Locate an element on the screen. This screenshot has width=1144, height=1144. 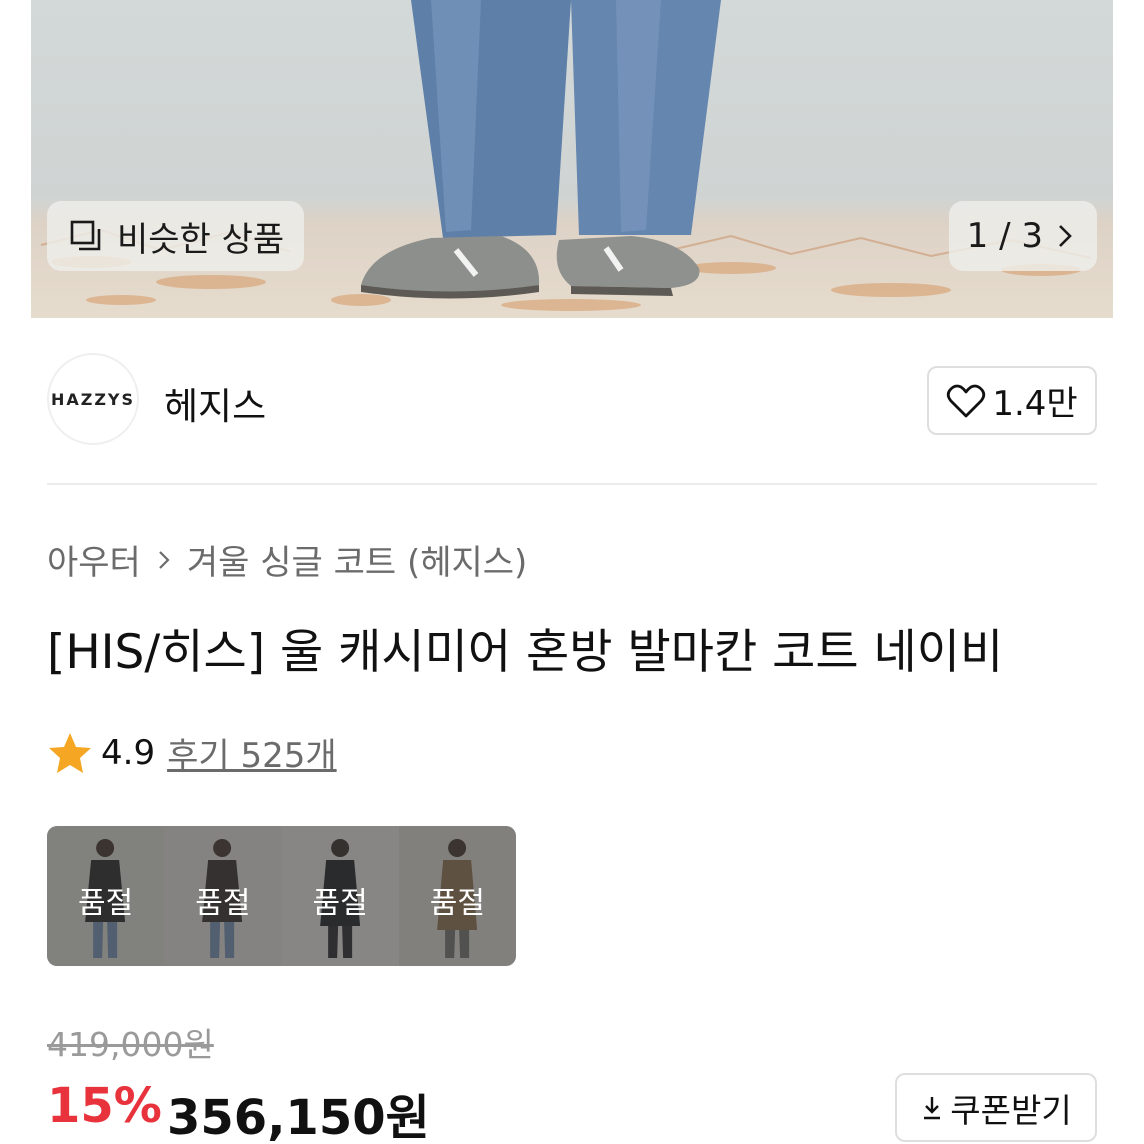
coupon-button: 쿠폰받기 is located at coordinates (996, 1107).